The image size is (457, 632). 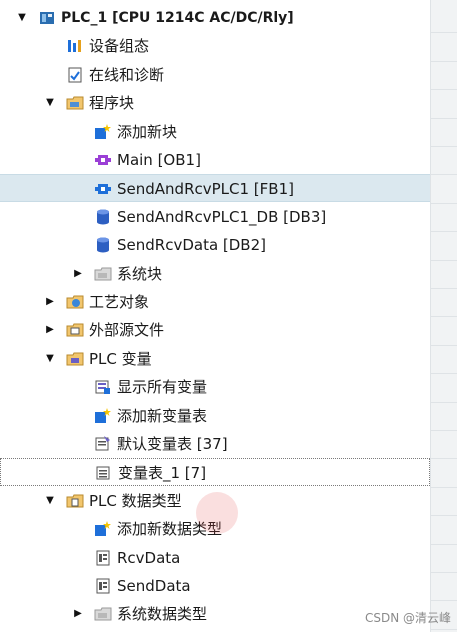 I want to click on tree-item-node-4: 添加新块, so click(x=215, y=132).